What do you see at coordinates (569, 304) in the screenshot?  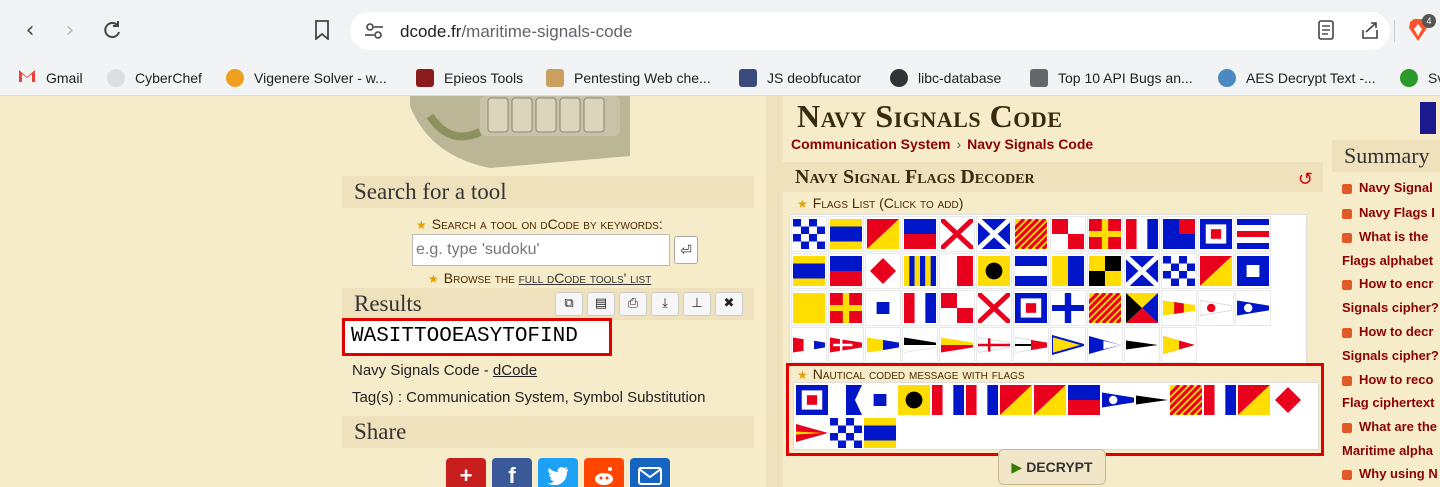 I see `copy-icon: ⧉` at bounding box center [569, 304].